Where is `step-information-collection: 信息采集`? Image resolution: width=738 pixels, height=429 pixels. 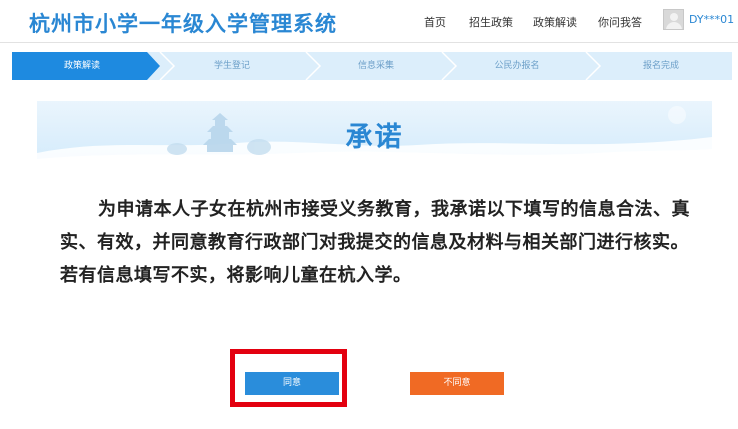
step-information-collection: 信息采集 is located at coordinates (375, 66).